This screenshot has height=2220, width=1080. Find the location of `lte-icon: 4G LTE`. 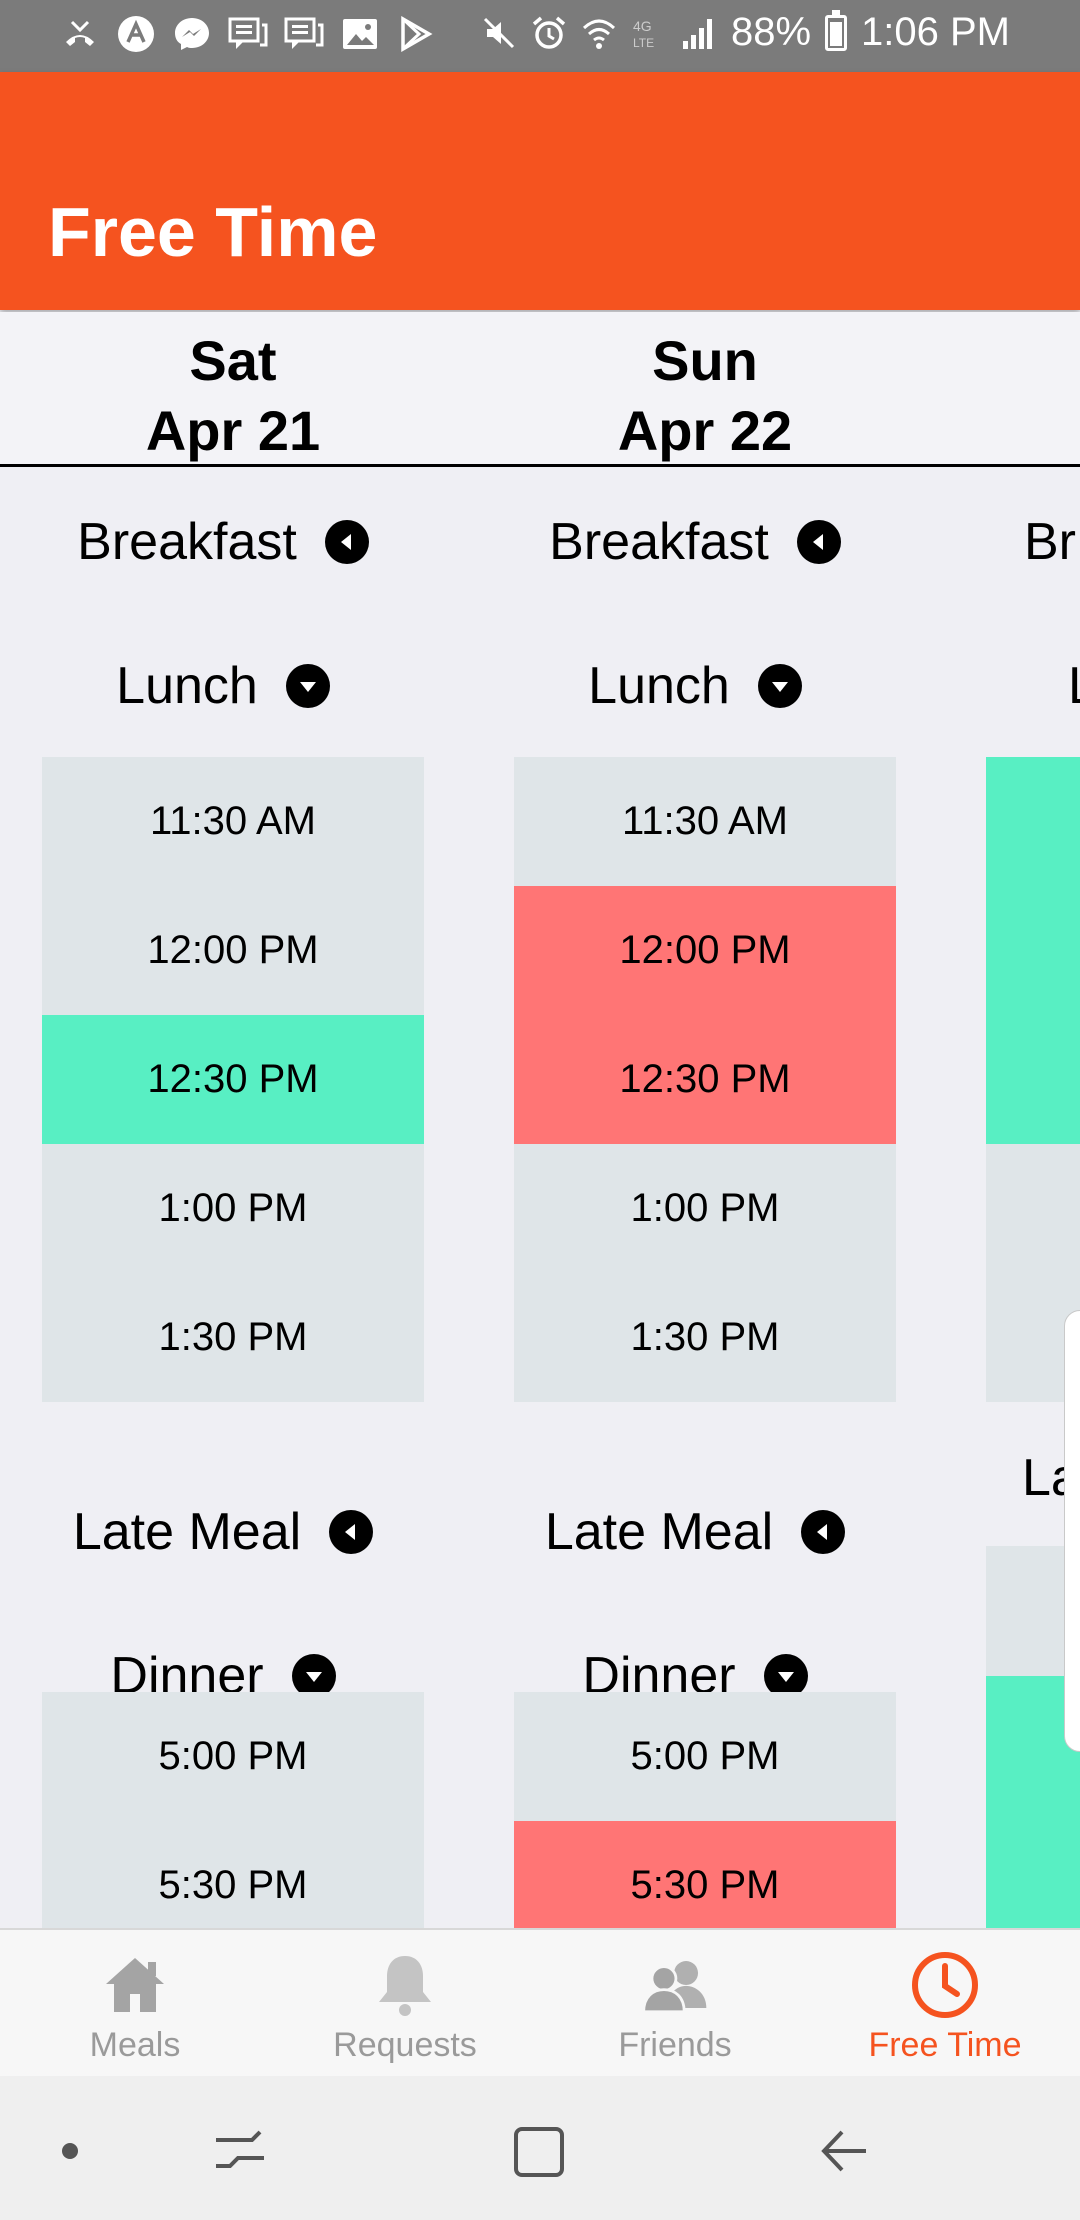

lte-icon: 4G LTE is located at coordinates (649, 33).